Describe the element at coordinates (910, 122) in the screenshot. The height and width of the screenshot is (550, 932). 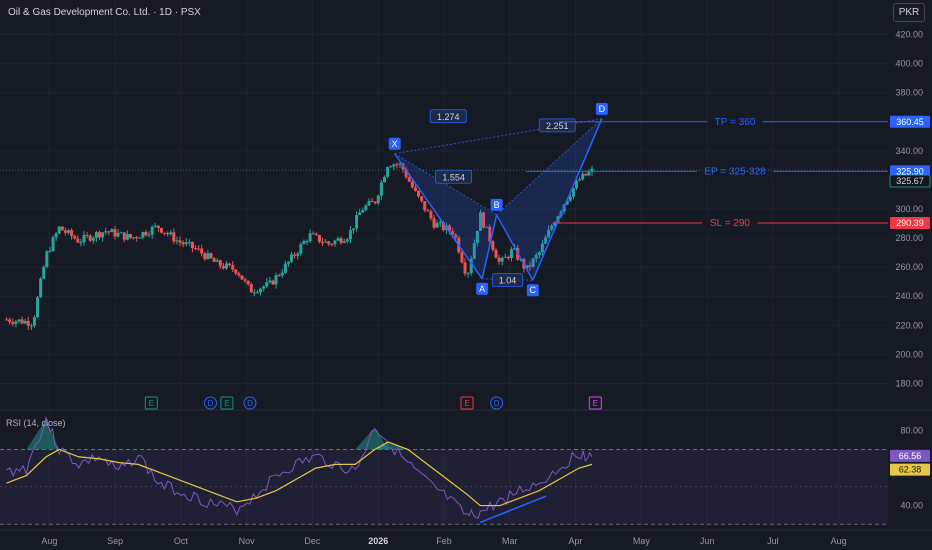
I see `level-price-text: 360.45` at that location.